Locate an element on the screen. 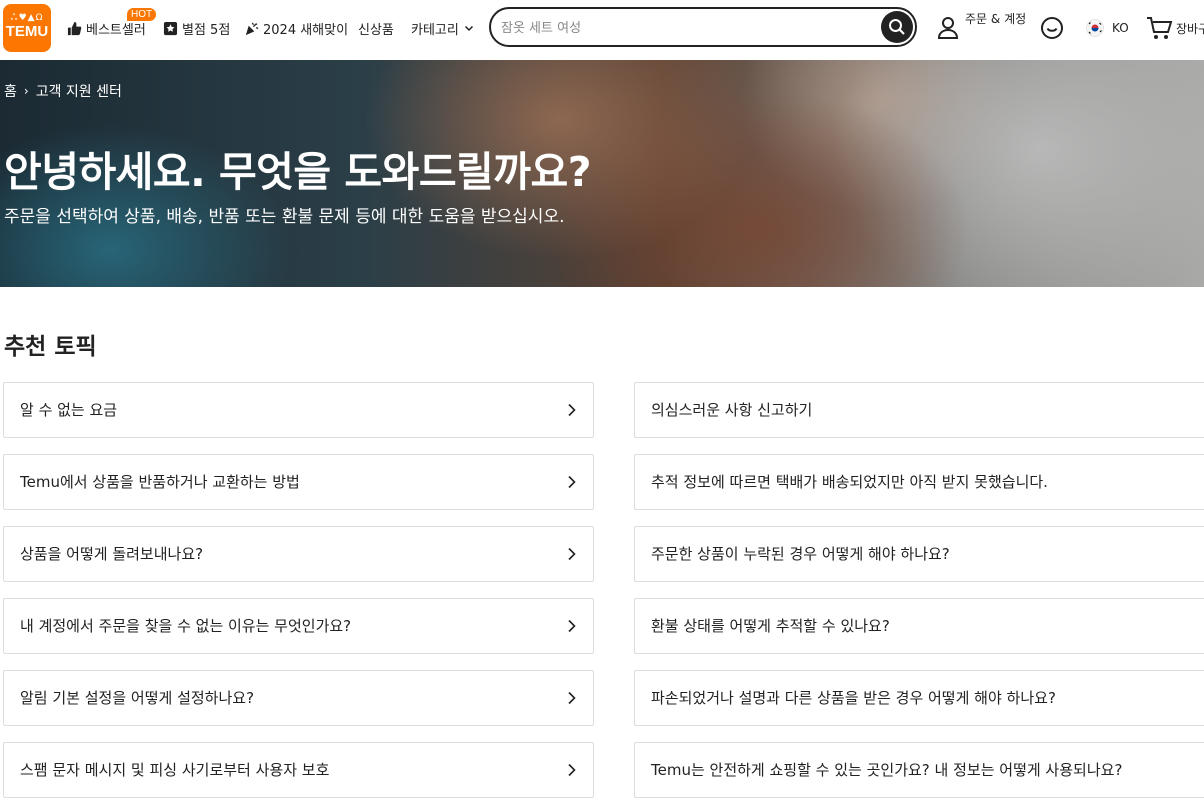 The height and width of the screenshot is (806, 1204). nav-category: 카테고리 is located at coordinates (443, 28).